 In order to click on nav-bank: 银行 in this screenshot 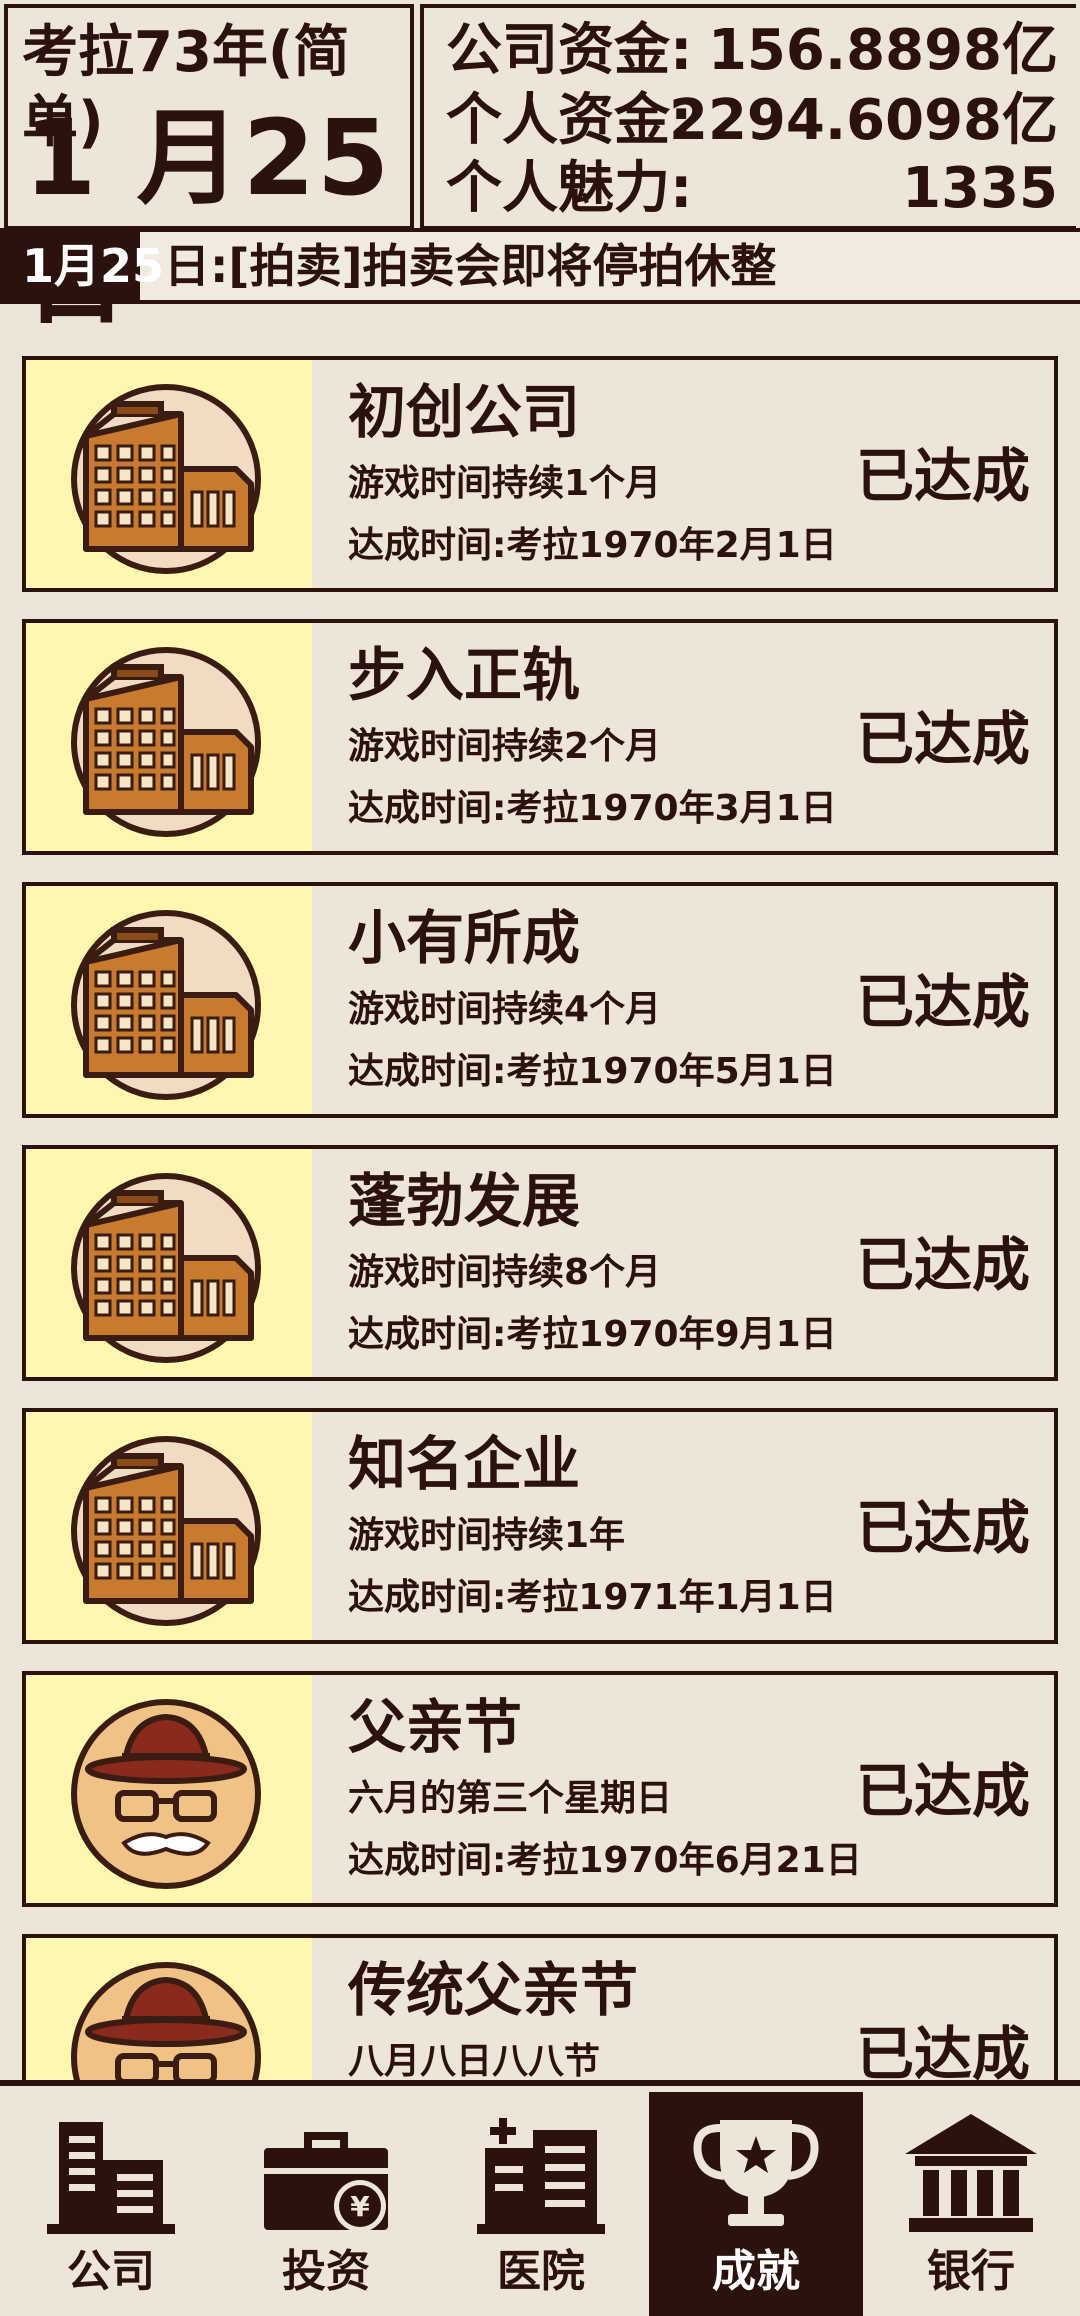, I will do `click(971, 2204)`.